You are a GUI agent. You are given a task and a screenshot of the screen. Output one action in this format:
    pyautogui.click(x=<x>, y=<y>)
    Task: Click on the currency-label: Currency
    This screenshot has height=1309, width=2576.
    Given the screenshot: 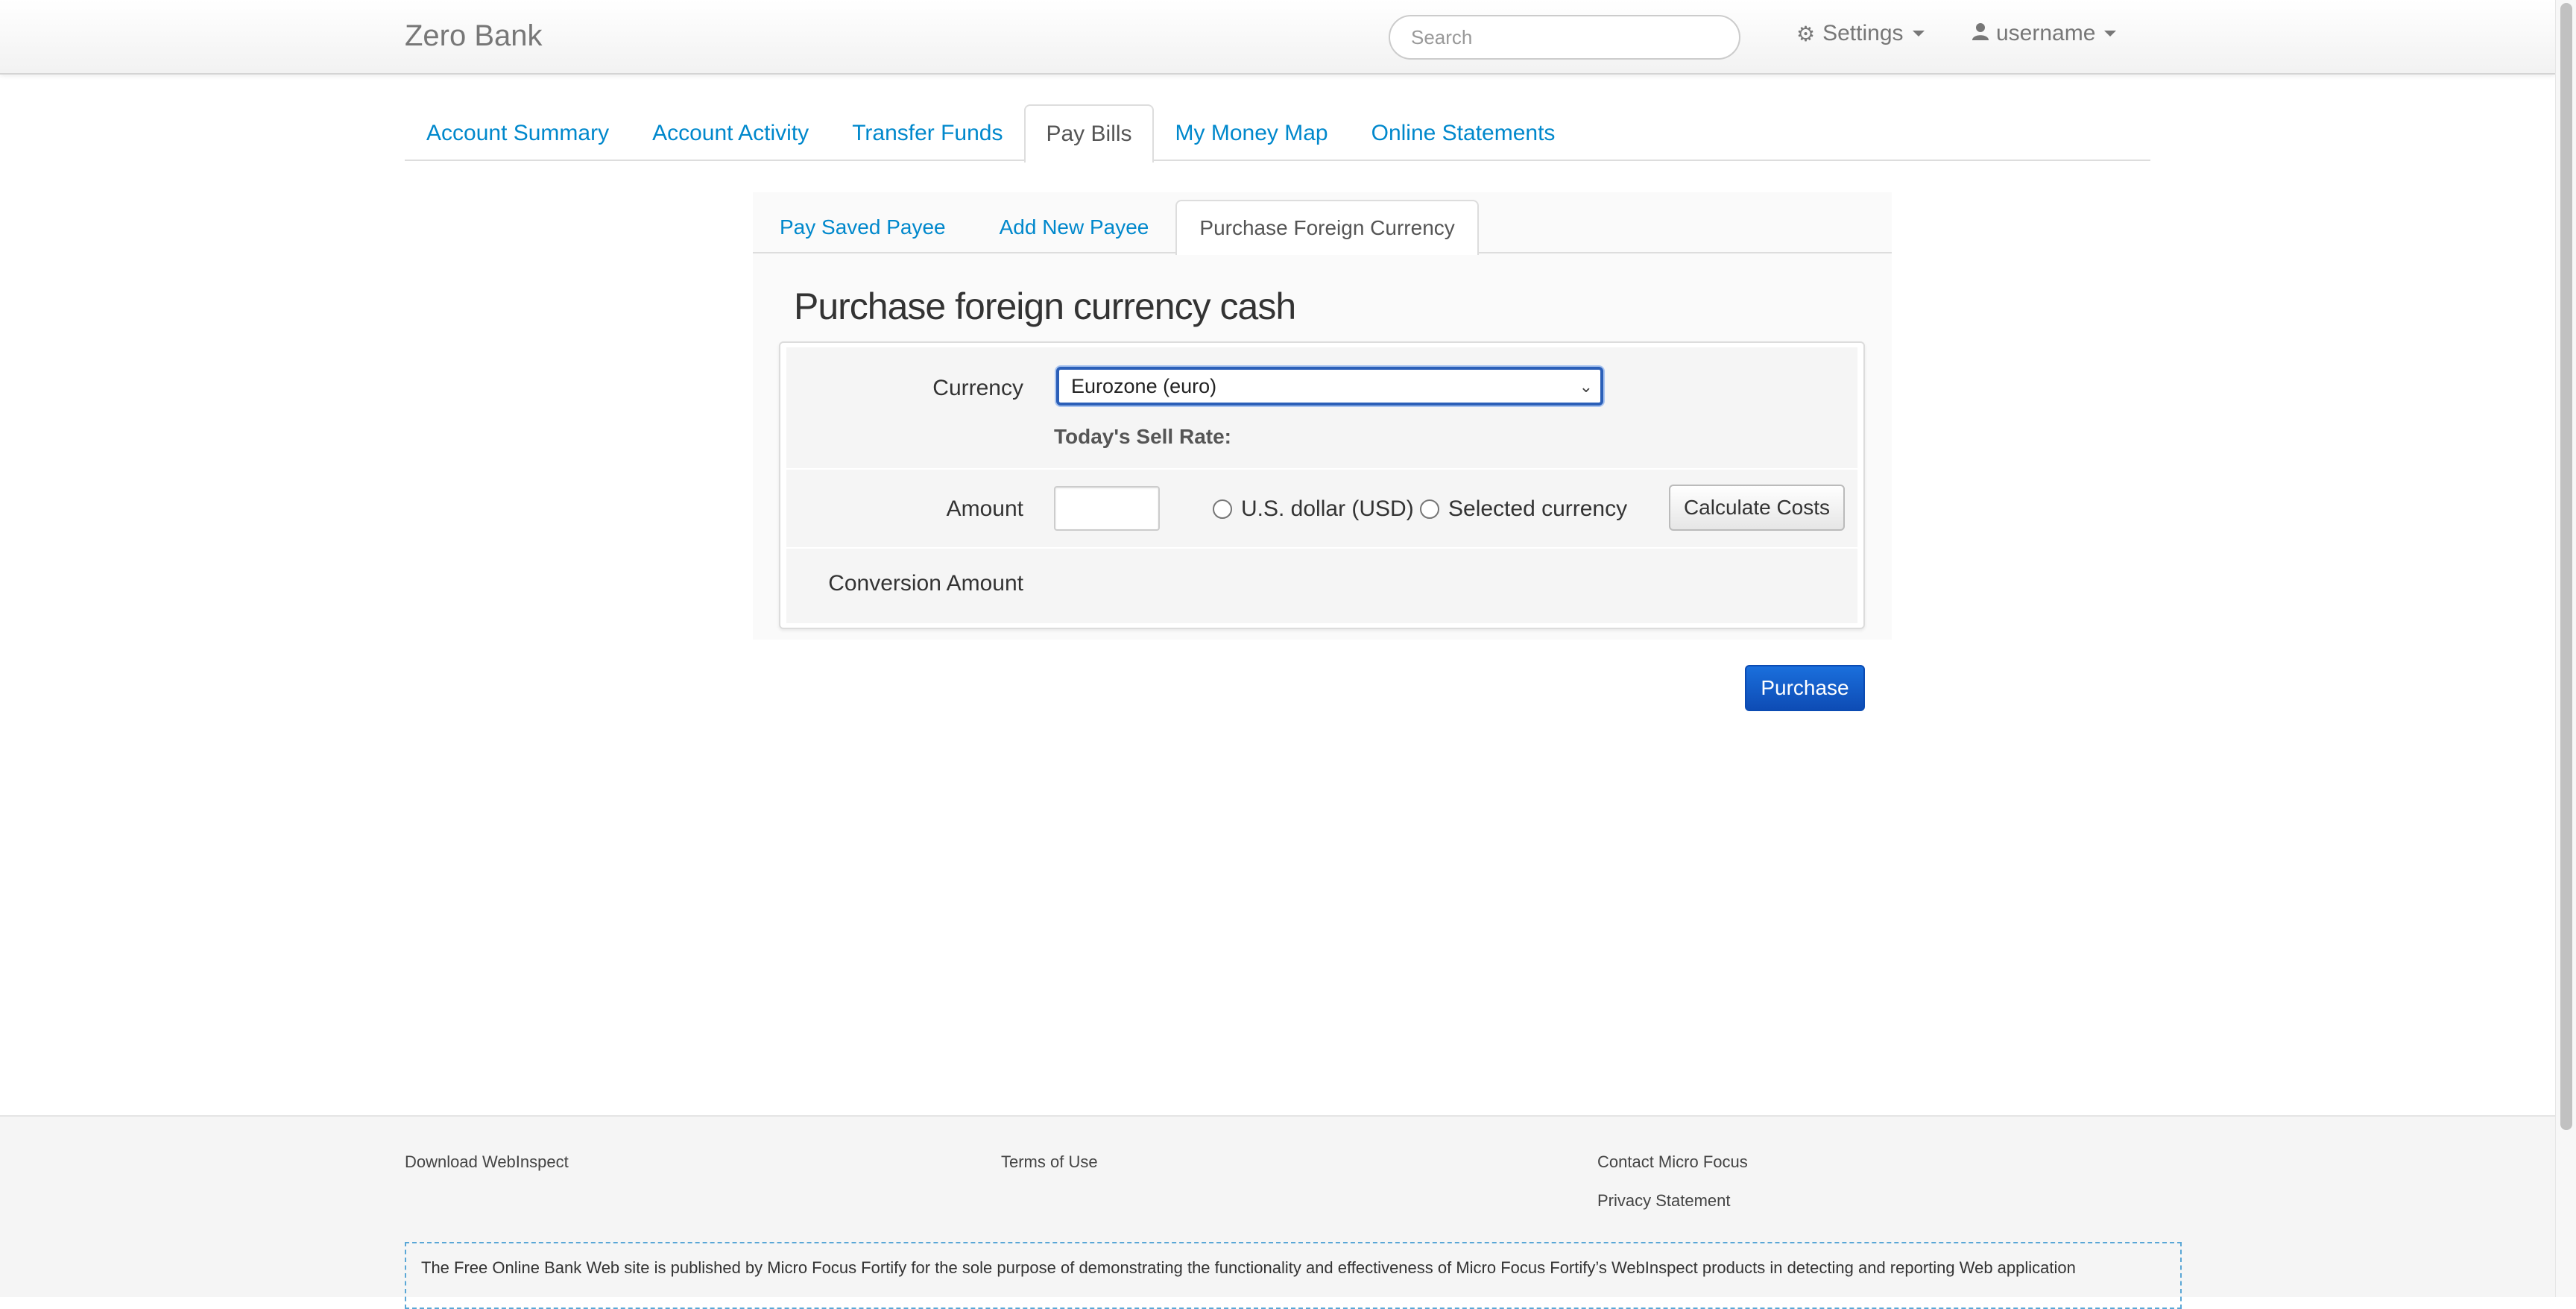 What is the action you would take?
    pyautogui.click(x=978, y=388)
    